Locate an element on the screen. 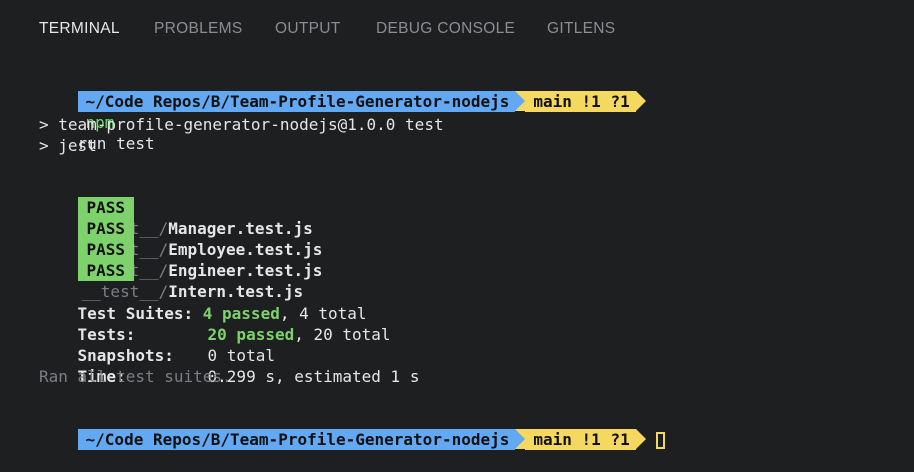 This screenshot has width=914, height=472. terminal-cursor is located at coordinates (660, 440).